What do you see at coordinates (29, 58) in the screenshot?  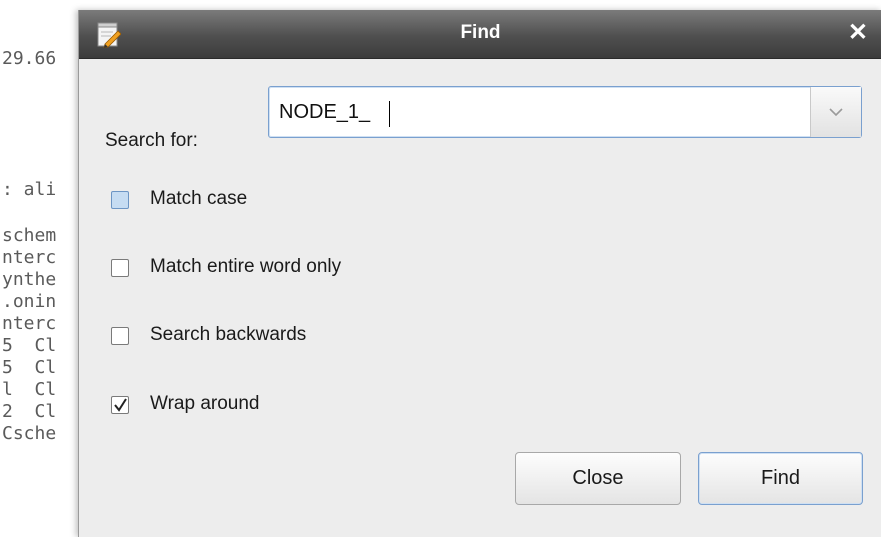 I see `editor-line: 29.66` at bounding box center [29, 58].